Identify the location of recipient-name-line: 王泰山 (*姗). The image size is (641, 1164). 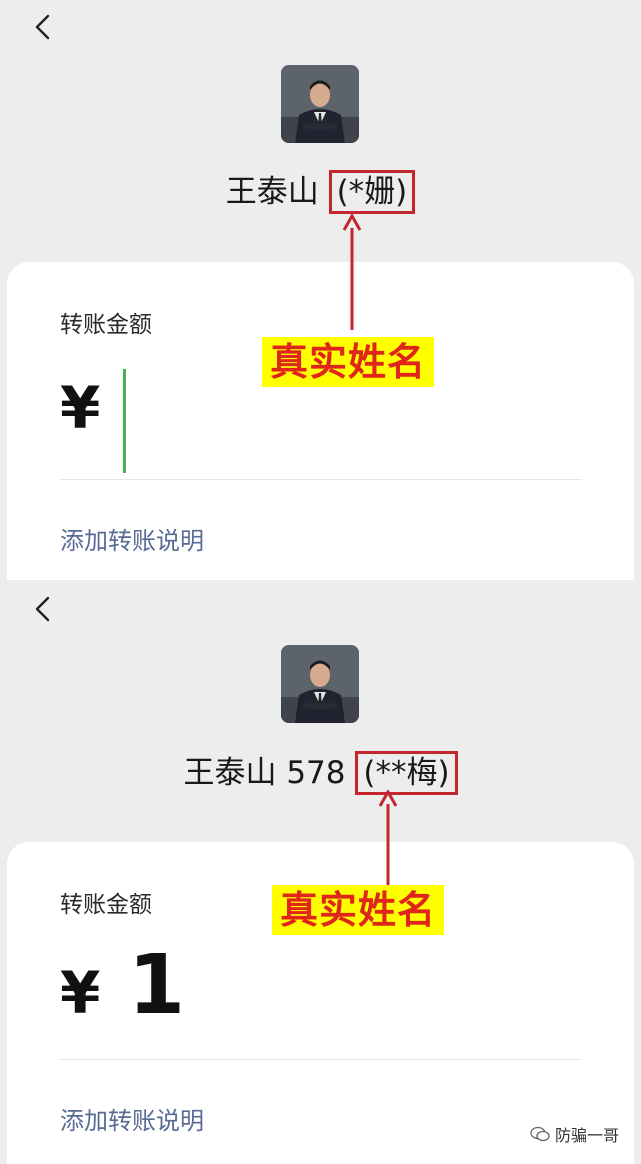
(320, 192).